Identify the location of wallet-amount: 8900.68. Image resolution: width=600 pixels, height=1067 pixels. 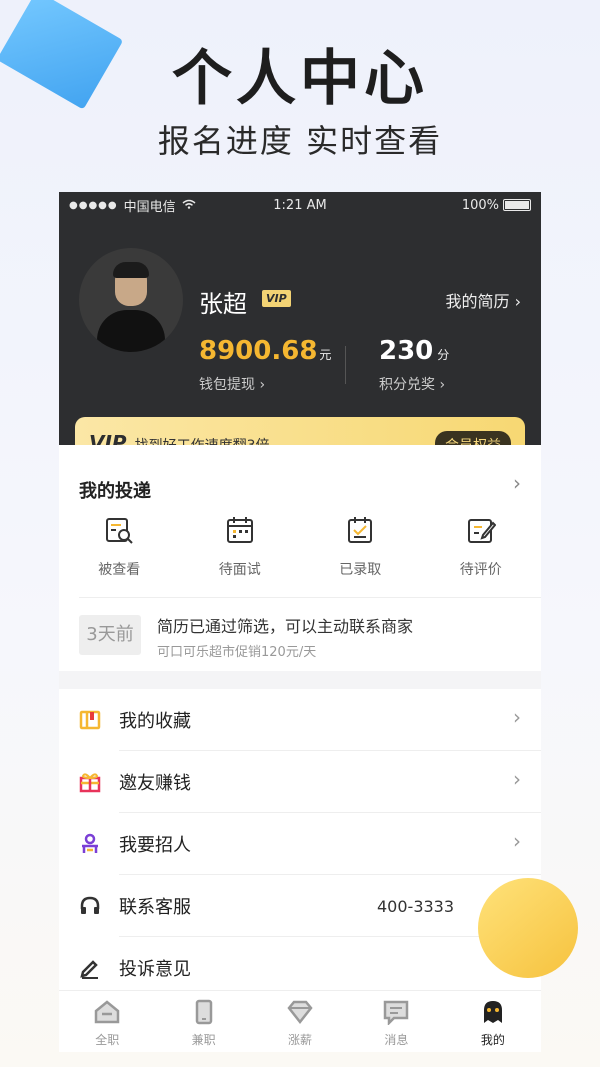
(258, 351).